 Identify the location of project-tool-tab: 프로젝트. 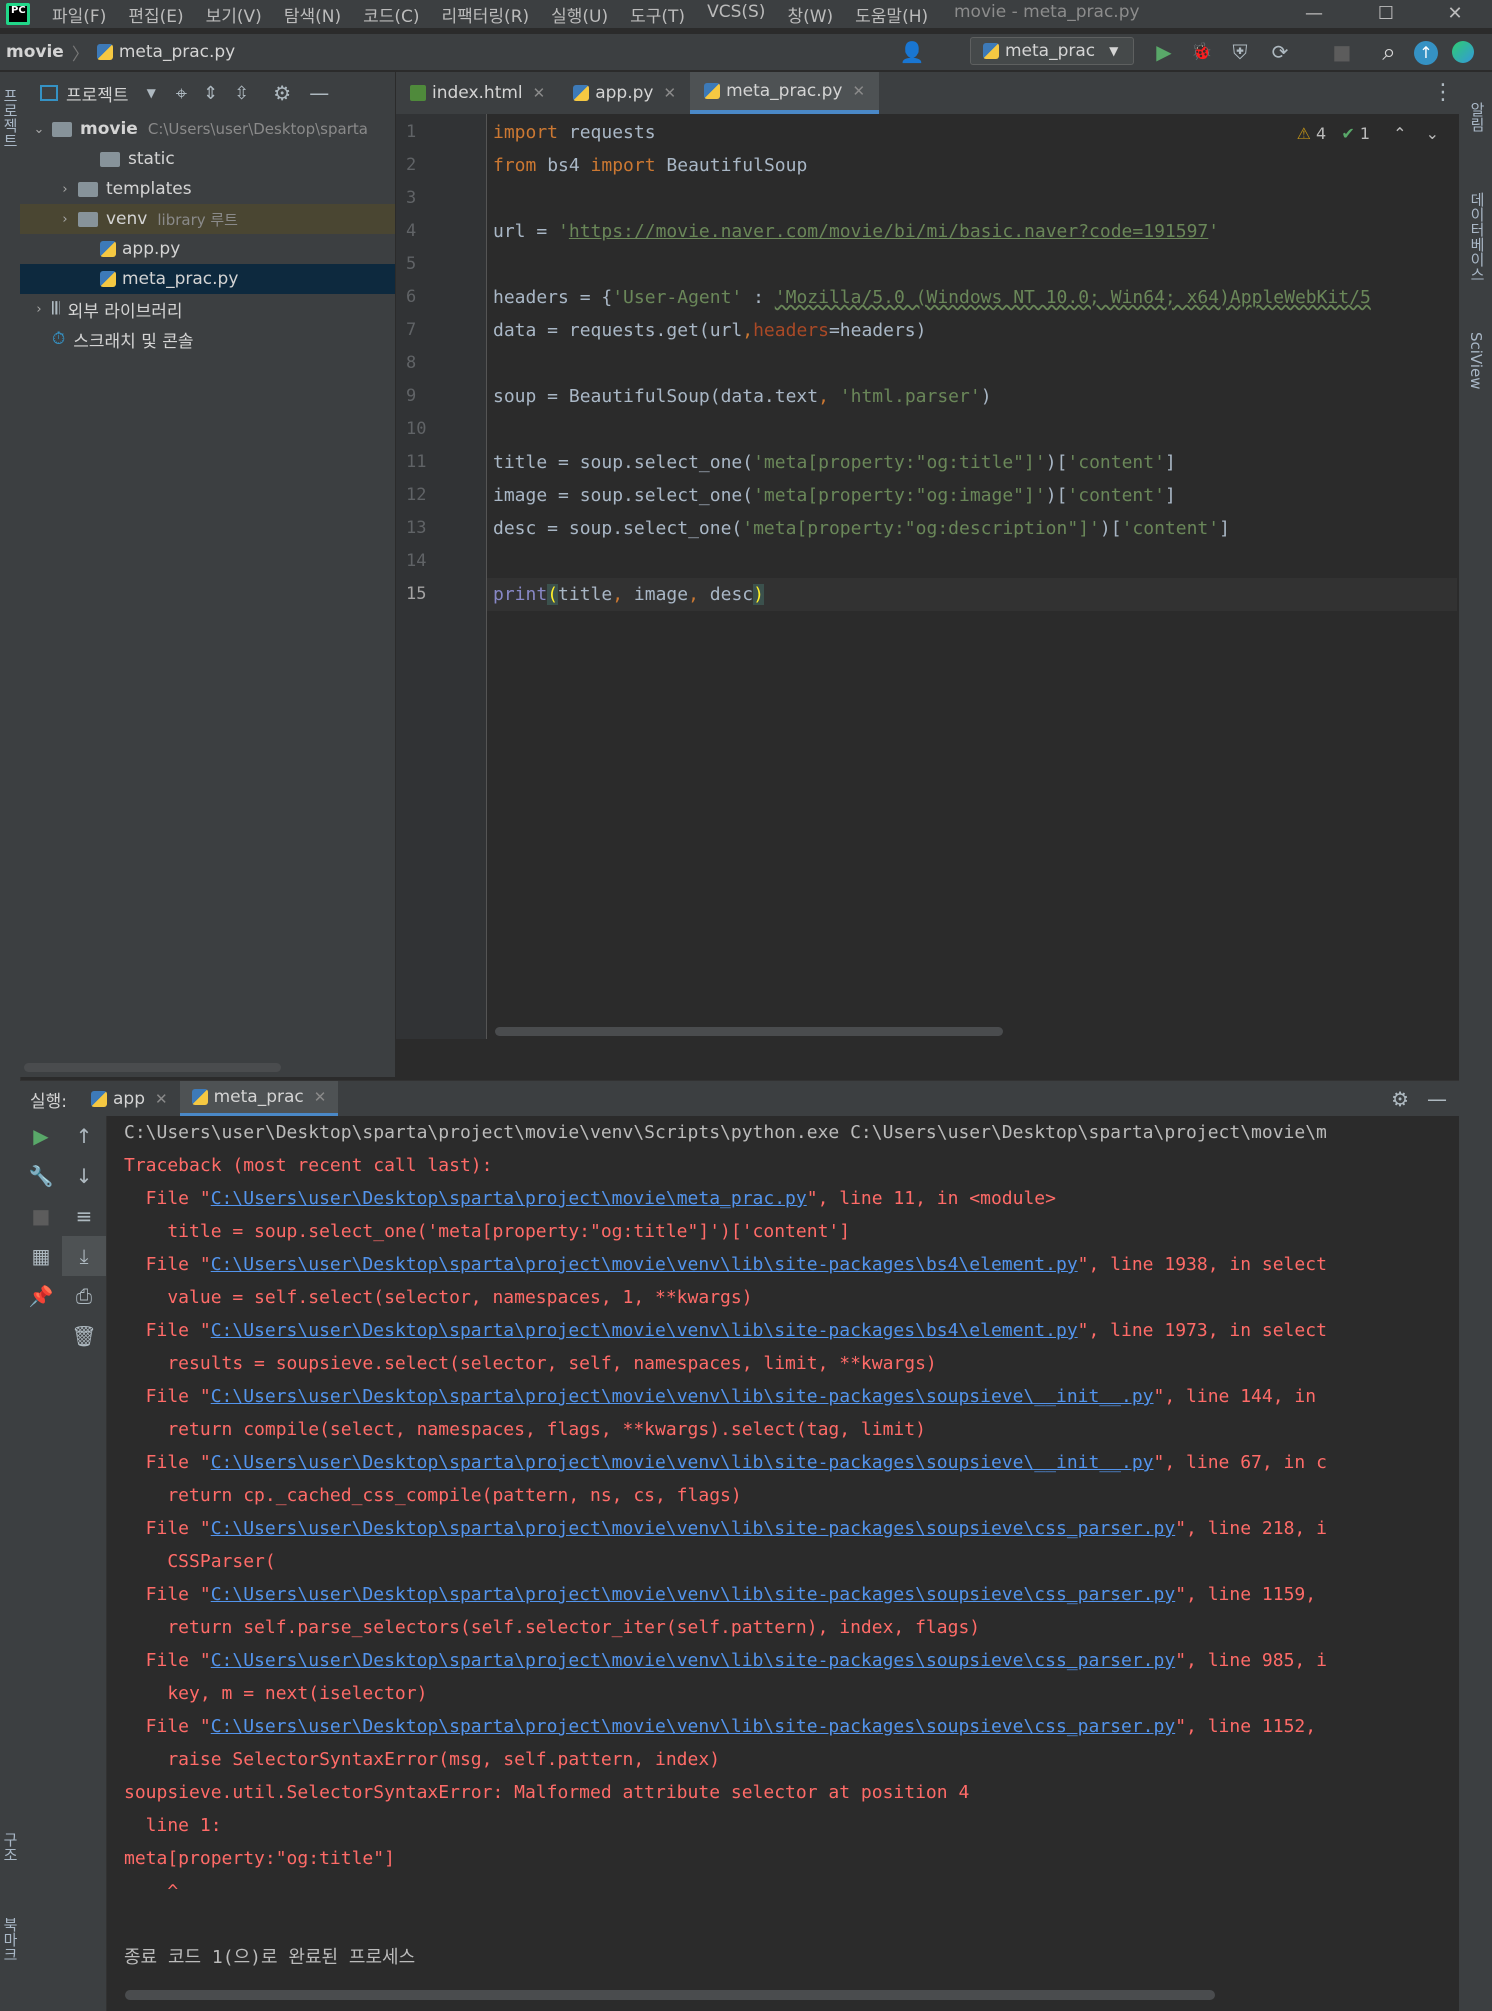
(10, 118).